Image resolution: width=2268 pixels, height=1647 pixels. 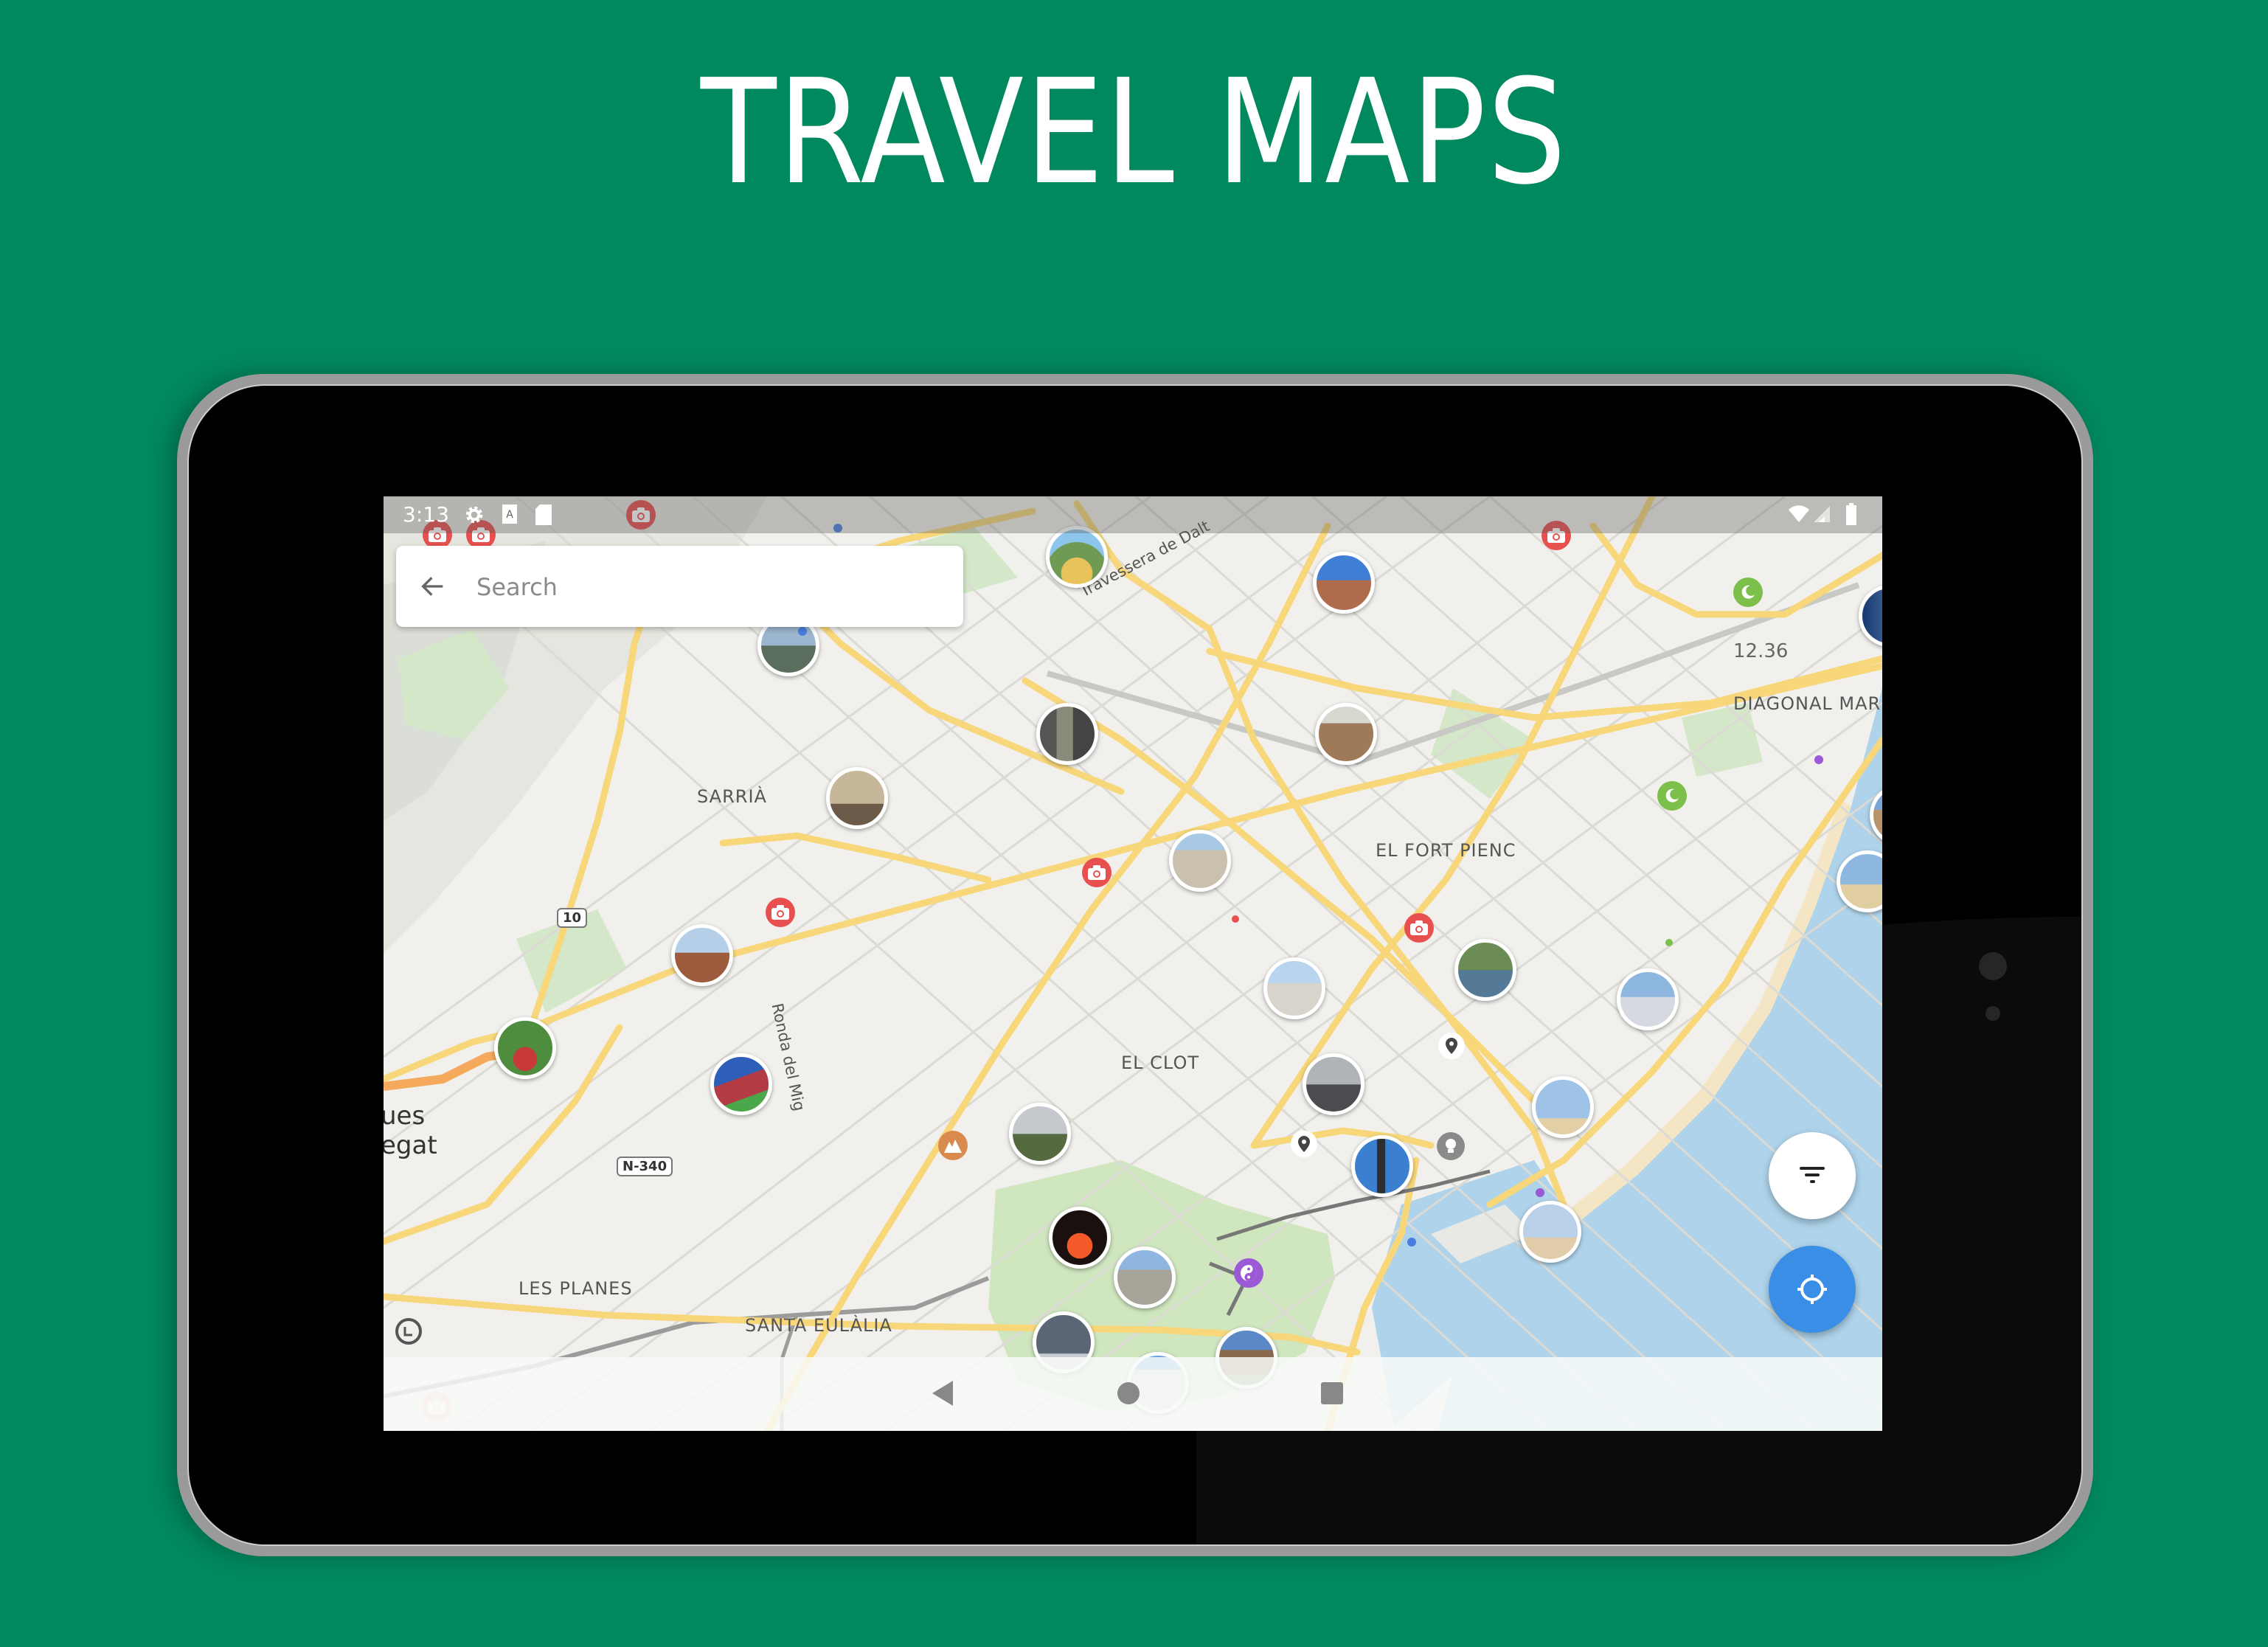 What do you see at coordinates (702, 955) in the screenshot?
I see `photo-marker-pedralbes-palace` at bounding box center [702, 955].